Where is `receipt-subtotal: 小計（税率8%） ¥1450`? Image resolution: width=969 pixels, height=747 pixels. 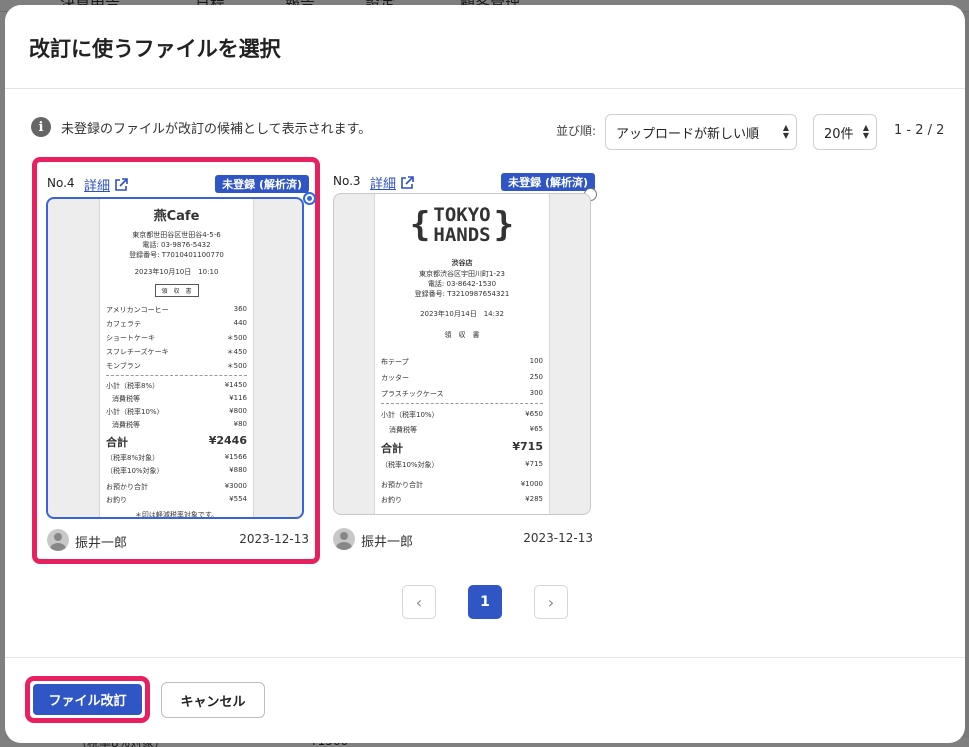
receipt-subtotal: 小計（税率8%） ¥1450 is located at coordinates (176, 385).